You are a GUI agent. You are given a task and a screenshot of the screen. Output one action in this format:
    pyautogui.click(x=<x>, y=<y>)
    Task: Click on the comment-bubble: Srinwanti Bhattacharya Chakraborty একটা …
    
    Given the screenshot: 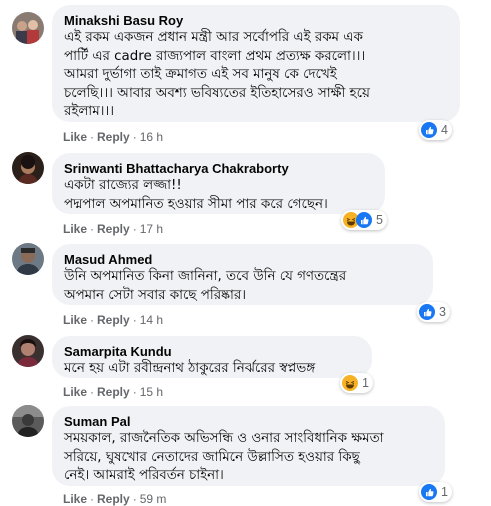 What is the action you would take?
    pyautogui.click(x=218, y=183)
    